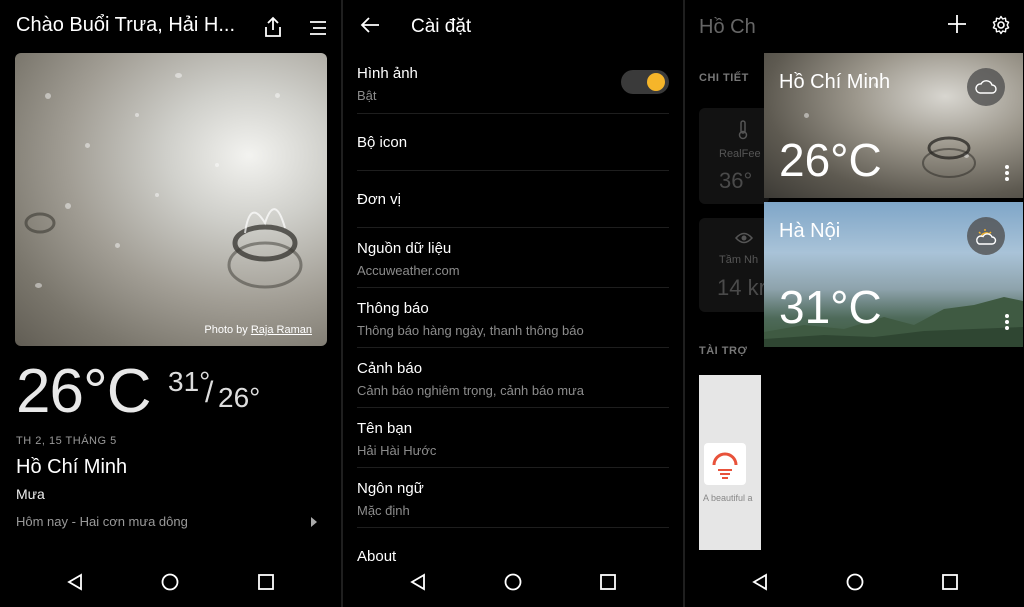 The width and height of the screenshot is (1024, 607). Describe the element at coordinates (723, 351) in the screenshot. I see `sponsor-section-label: TÀI TRỢ` at that location.